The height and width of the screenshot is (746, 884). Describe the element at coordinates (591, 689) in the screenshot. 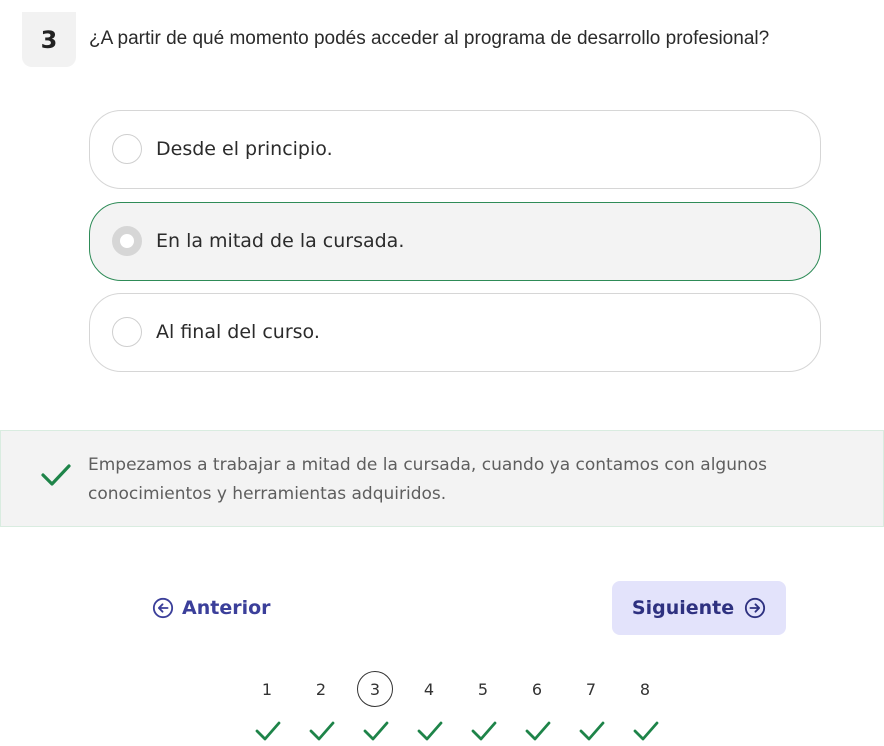

I see `page-number-7: 7` at that location.